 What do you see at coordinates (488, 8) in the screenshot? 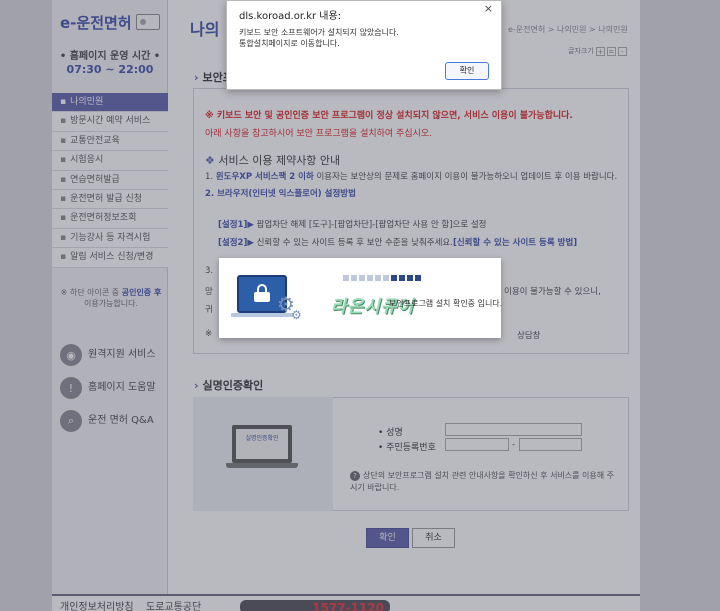
I see `close-icon: ×` at bounding box center [488, 8].